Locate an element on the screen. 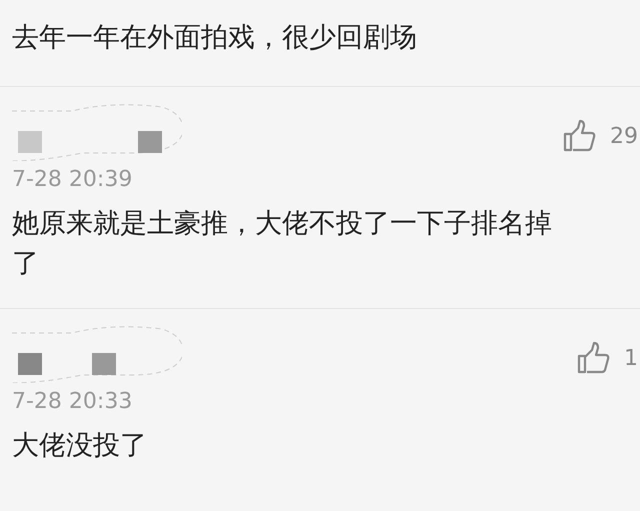 The width and height of the screenshot is (640, 511). comment-text: 去年一年在外面拍戏，很少回剧场 is located at coordinates (215, 38).